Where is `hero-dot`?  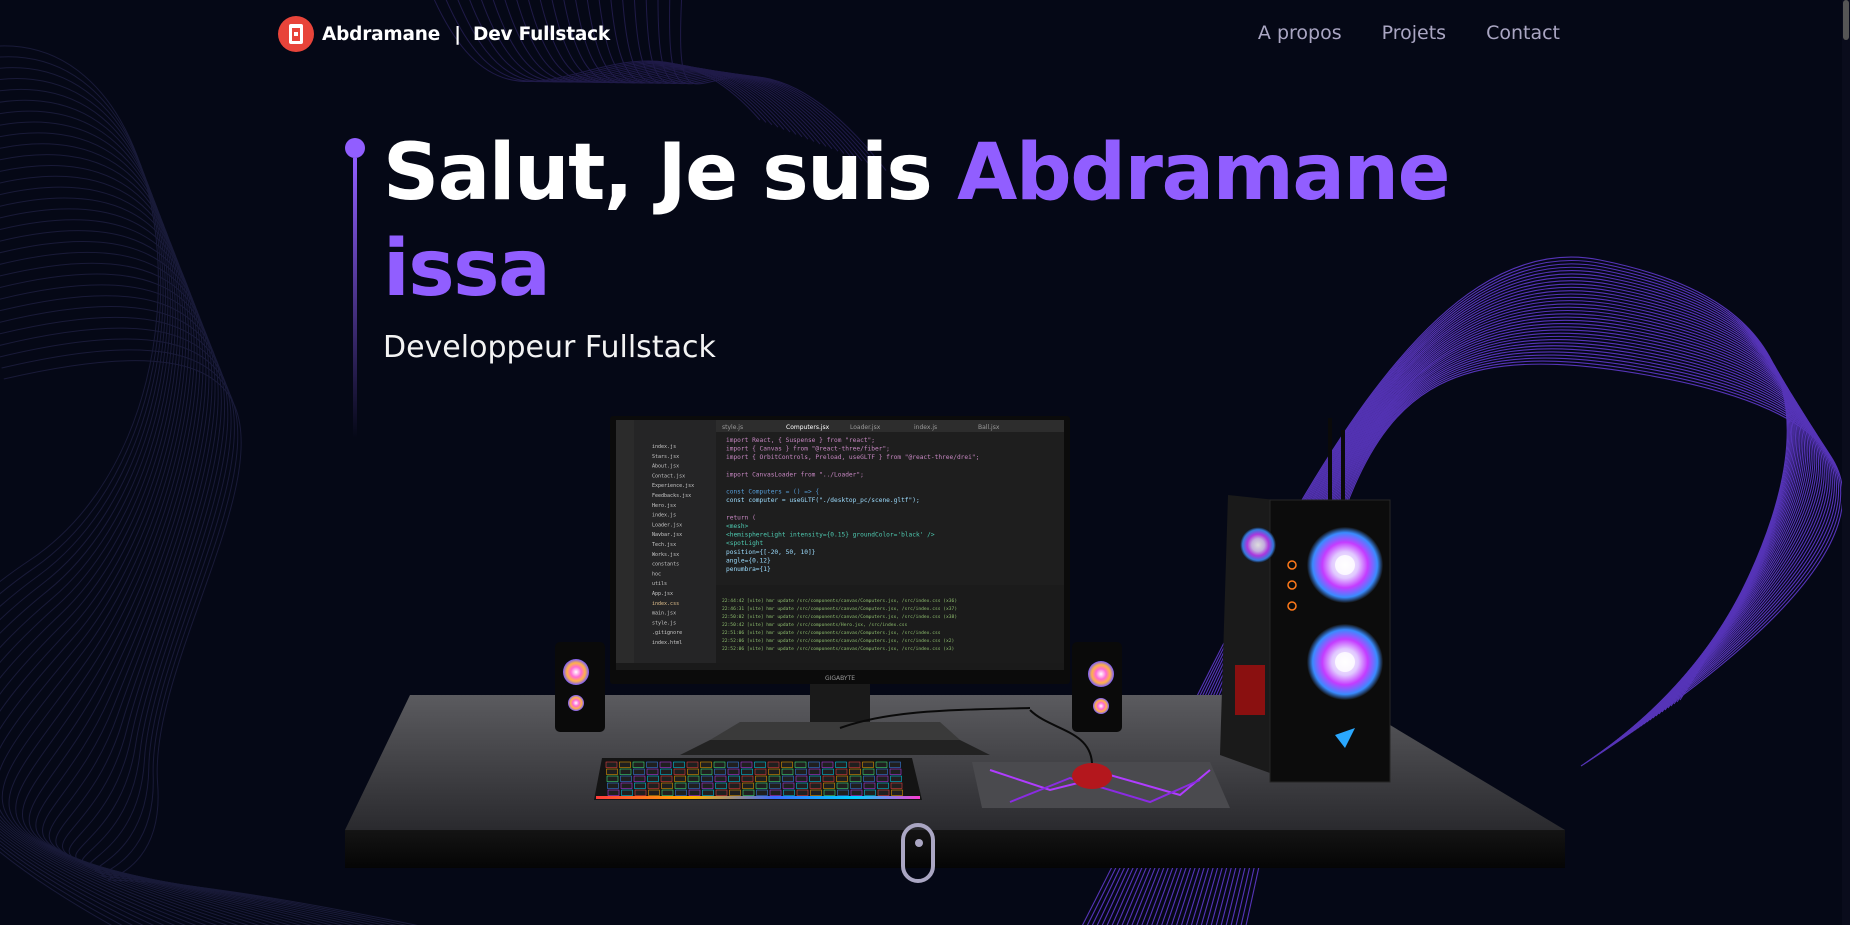 hero-dot is located at coordinates (355, 148).